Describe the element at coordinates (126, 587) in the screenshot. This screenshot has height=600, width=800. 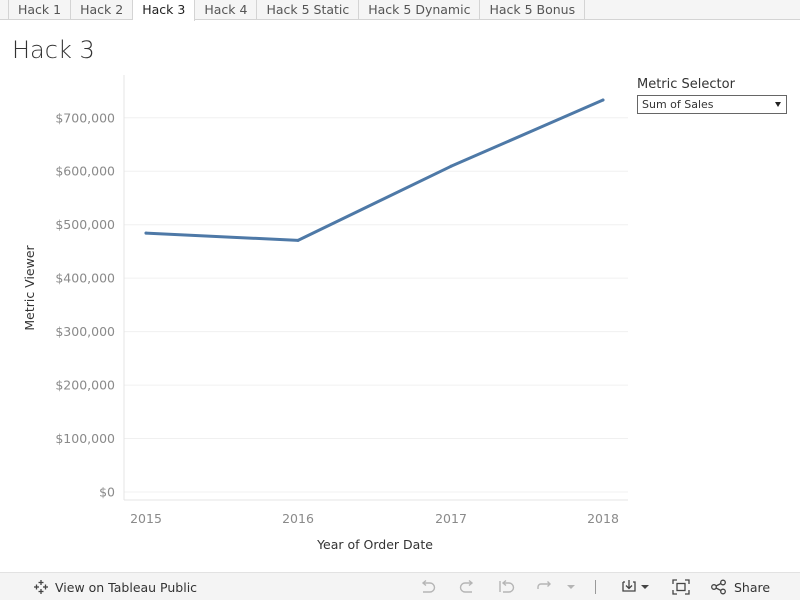
I see `view-on-public-label: View on Tableau Public` at that location.